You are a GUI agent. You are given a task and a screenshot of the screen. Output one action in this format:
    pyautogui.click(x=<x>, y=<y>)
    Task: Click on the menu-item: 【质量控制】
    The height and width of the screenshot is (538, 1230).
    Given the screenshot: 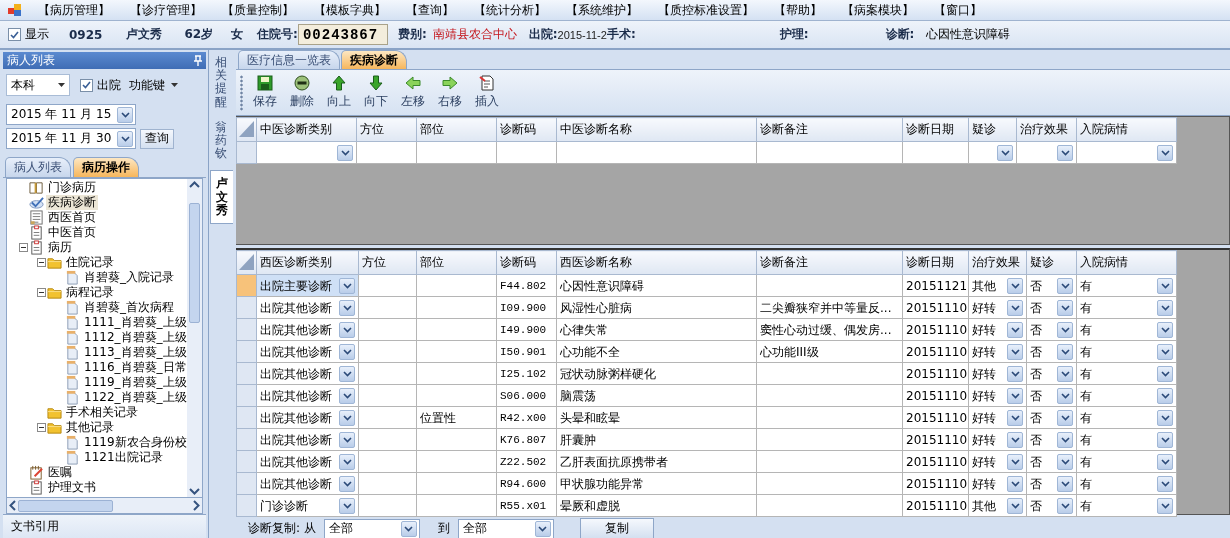 What is the action you would take?
    pyautogui.click(x=258, y=10)
    